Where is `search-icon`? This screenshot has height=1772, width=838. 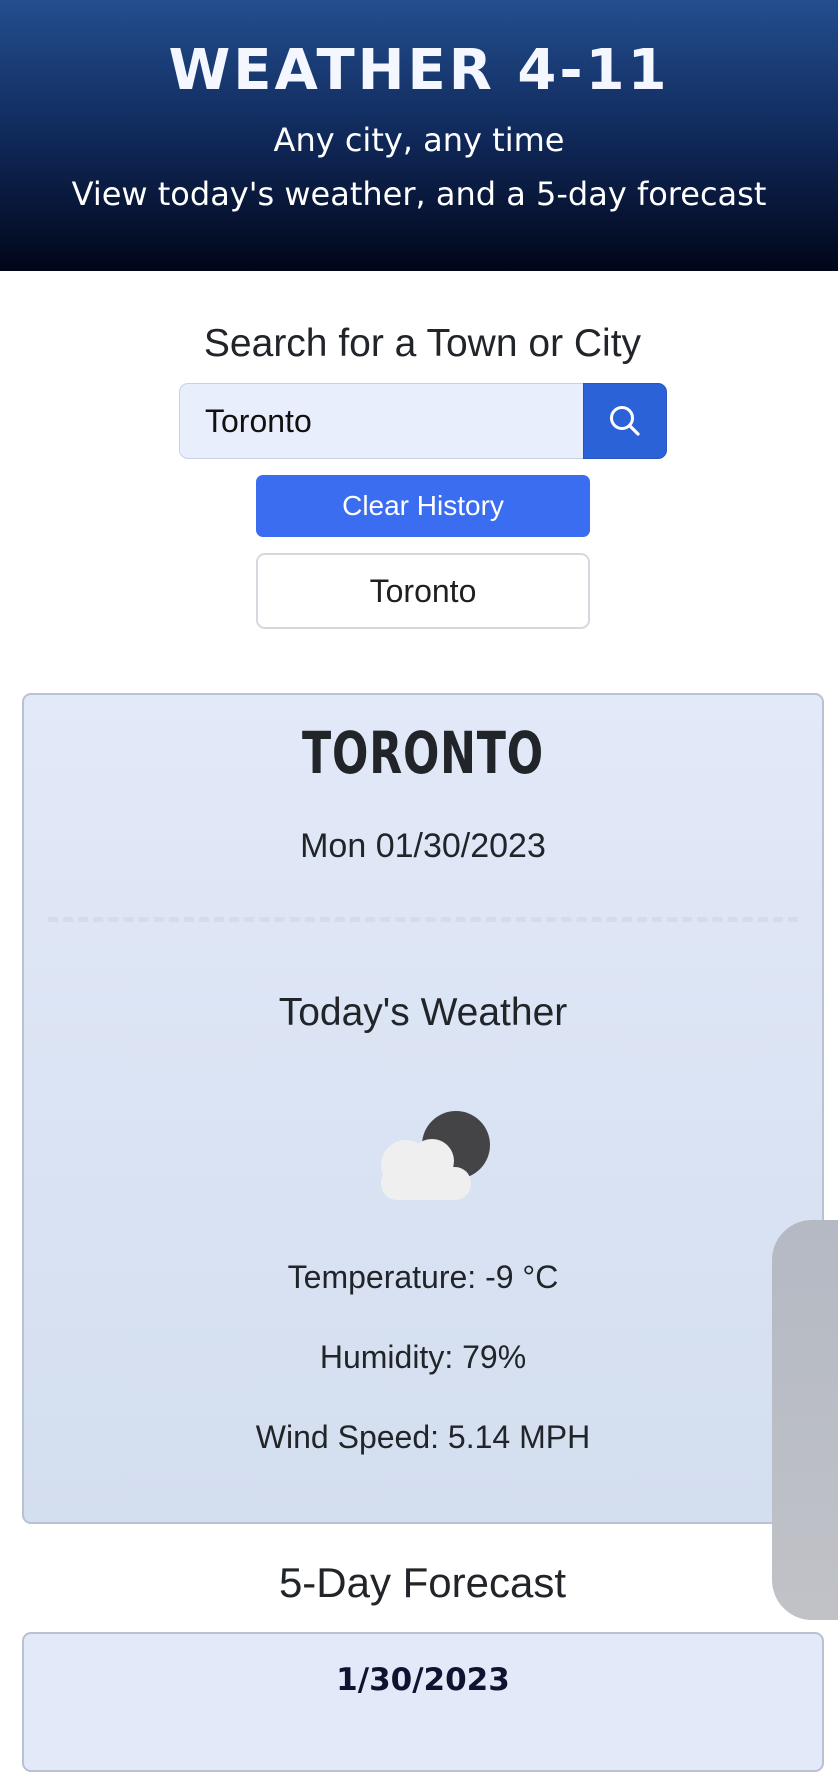 search-icon is located at coordinates (625, 421).